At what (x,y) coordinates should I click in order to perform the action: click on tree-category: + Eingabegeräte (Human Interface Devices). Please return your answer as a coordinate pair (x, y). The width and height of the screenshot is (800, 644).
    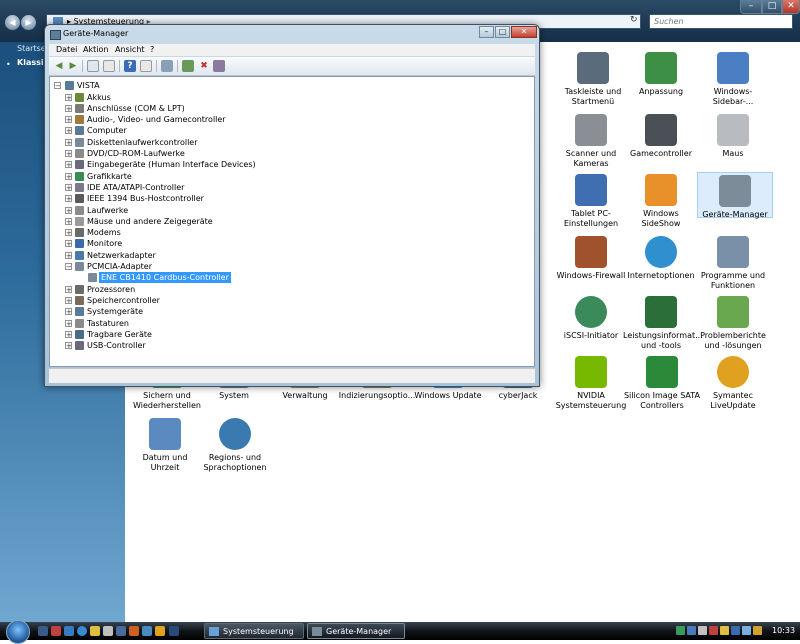
    Looking at the image, I should click on (225, 164).